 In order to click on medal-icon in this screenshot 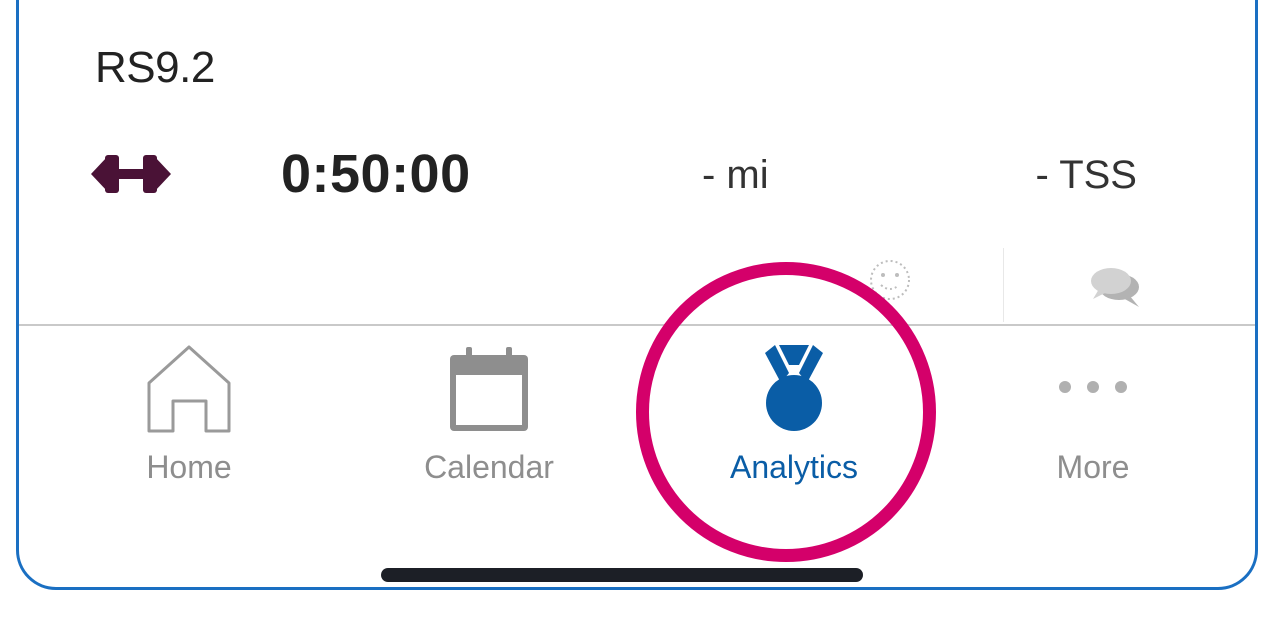, I will do `click(794, 388)`.